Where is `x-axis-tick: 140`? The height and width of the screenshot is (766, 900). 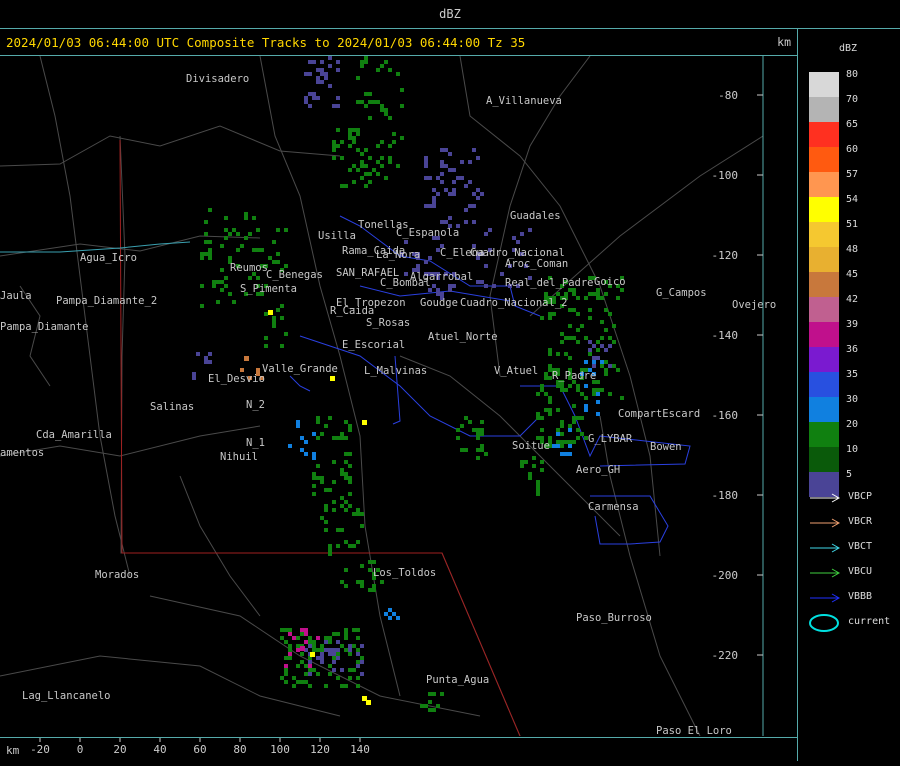 x-axis-tick: 140 is located at coordinates (360, 749).